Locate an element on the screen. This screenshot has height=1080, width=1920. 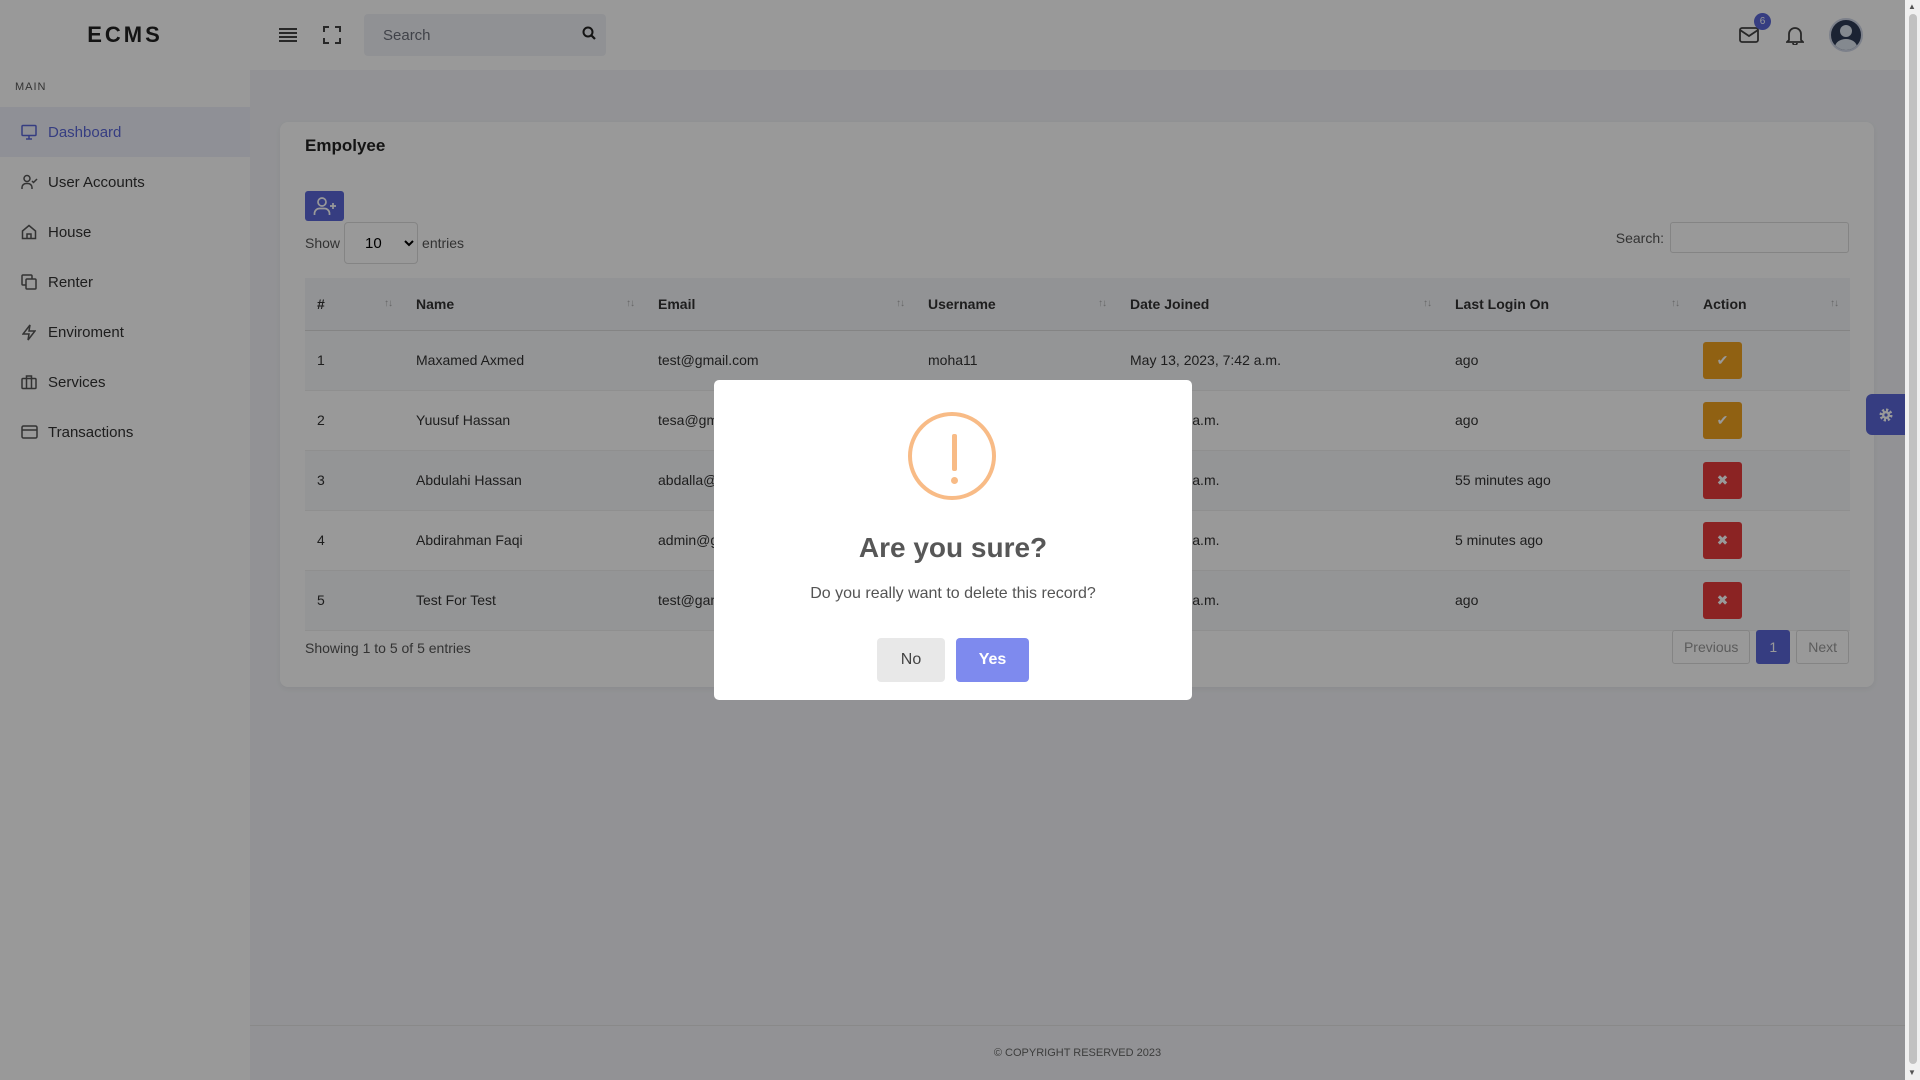
dialog-title: Are you sure? is located at coordinates (953, 547).